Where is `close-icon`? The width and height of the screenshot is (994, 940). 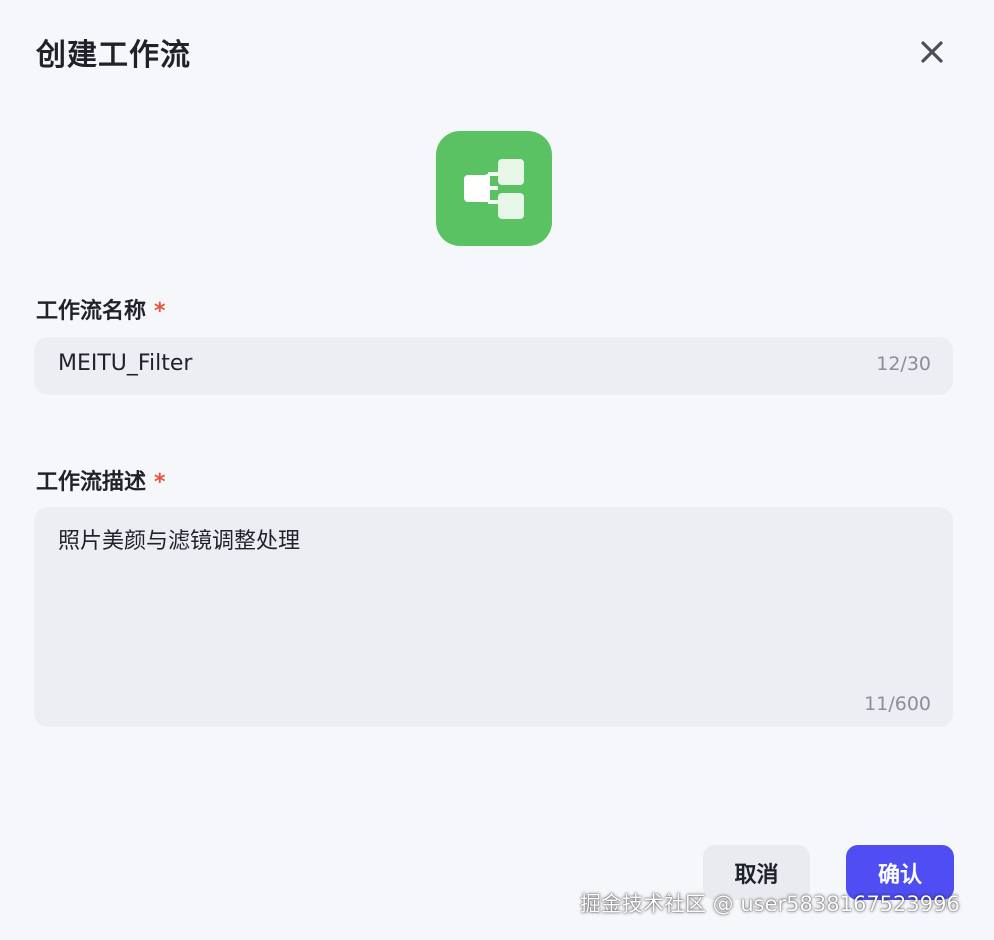 close-icon is located at coordinates (932, 52).